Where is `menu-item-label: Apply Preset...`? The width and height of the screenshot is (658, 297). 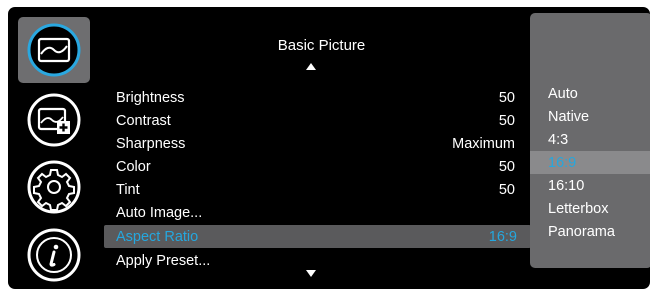
menu-item-label: Apply Preset... is located at coordinates (163, 260).